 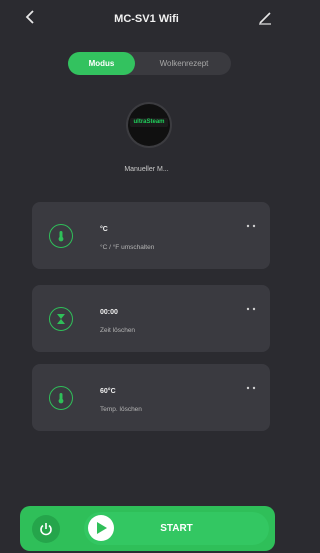 I want to click on mode-tabs: Modus Wolkenrezept, so click(x=149, y=63).